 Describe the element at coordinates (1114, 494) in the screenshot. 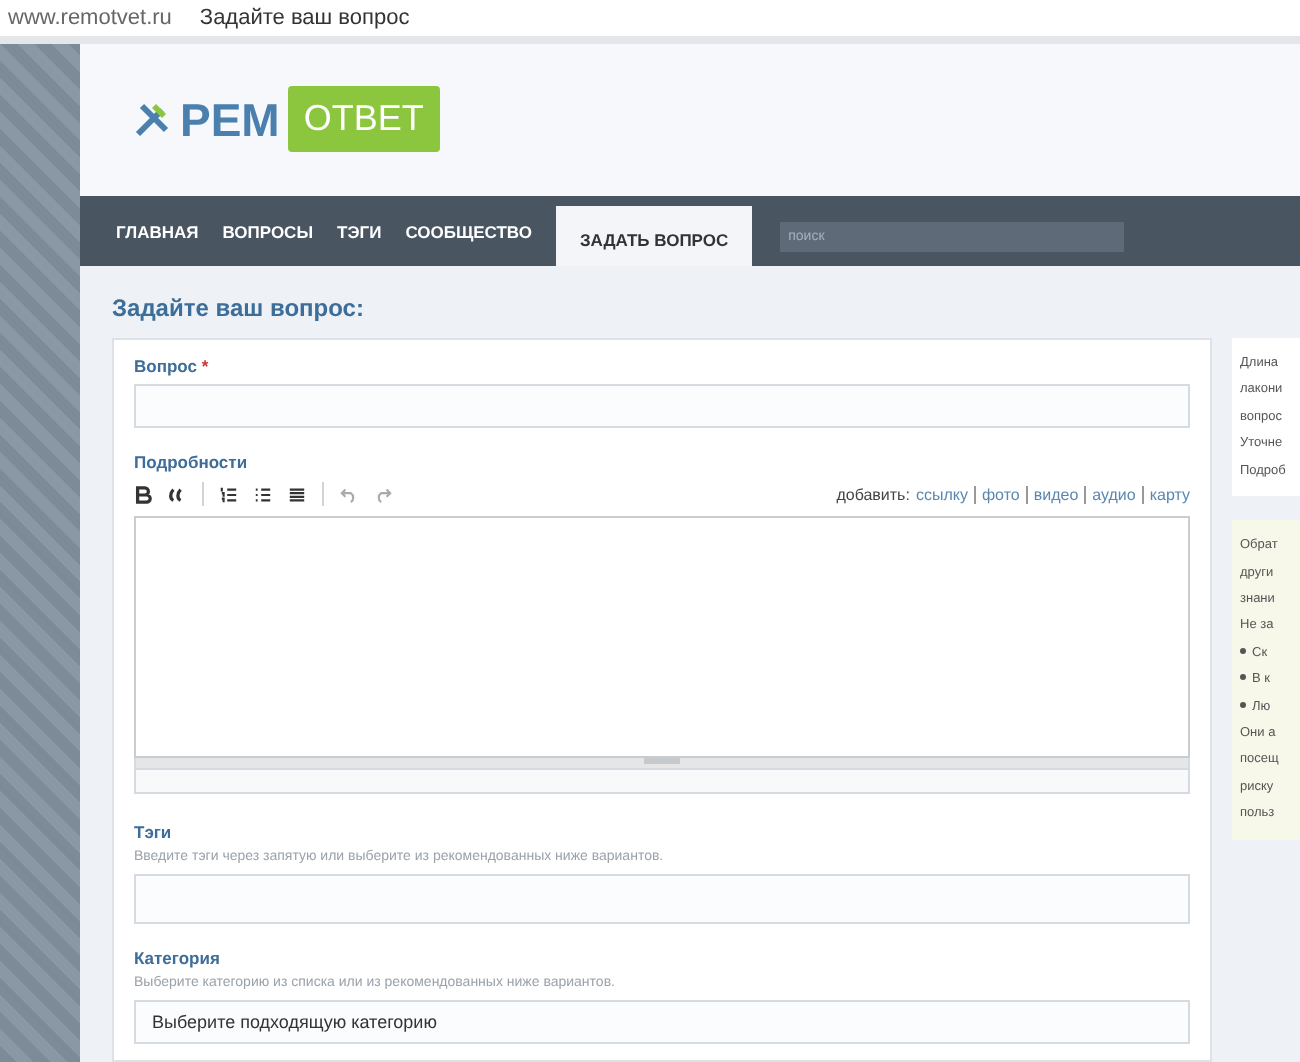

I see `add-link: аудио` at that location.